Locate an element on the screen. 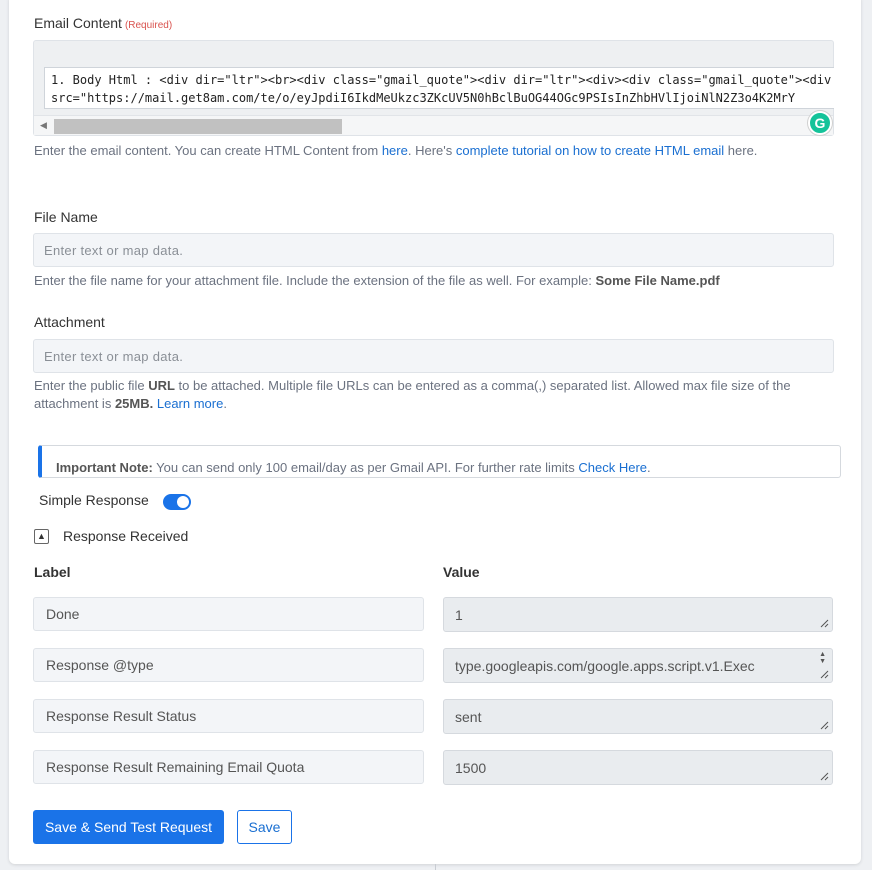 The width and height of the screenshot is (872, 870). value-text: 1500 is located at coordinates (471, 767).